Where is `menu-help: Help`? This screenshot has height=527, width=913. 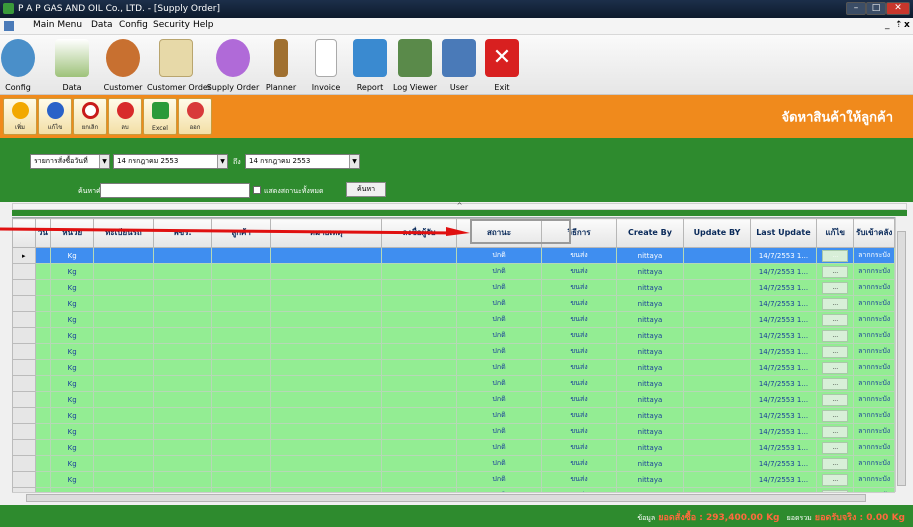
menu-help: Help is located at coordinates (203, 25).